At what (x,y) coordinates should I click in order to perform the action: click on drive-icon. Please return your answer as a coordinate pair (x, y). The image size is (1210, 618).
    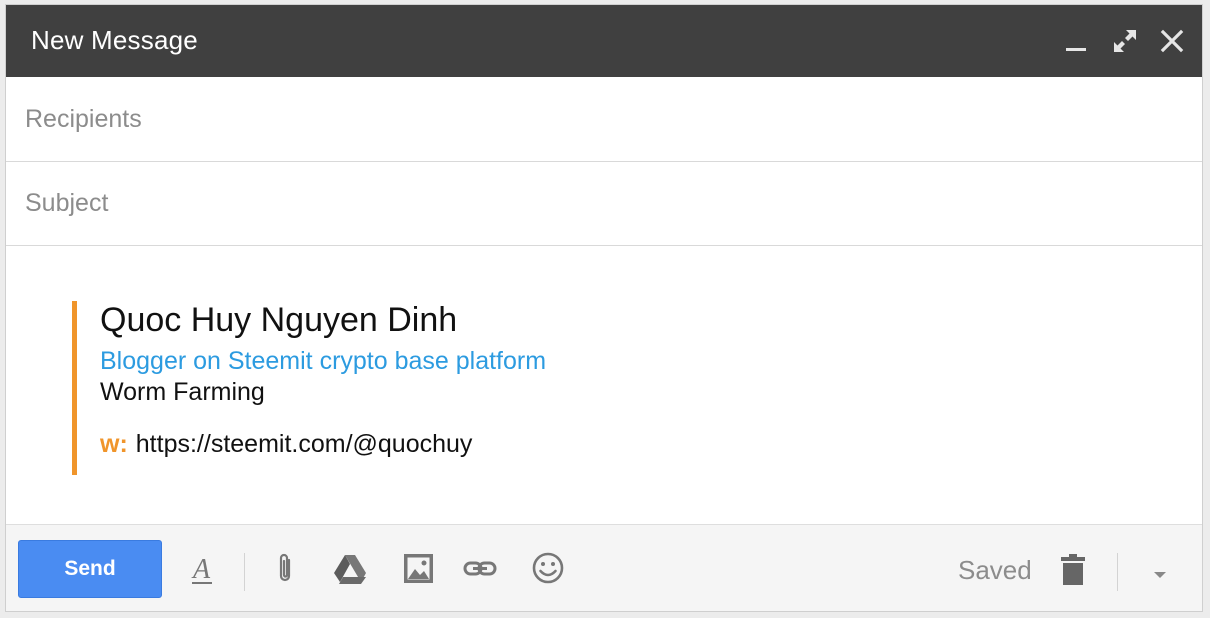
    Looking at the image, I should click on (350, 569).